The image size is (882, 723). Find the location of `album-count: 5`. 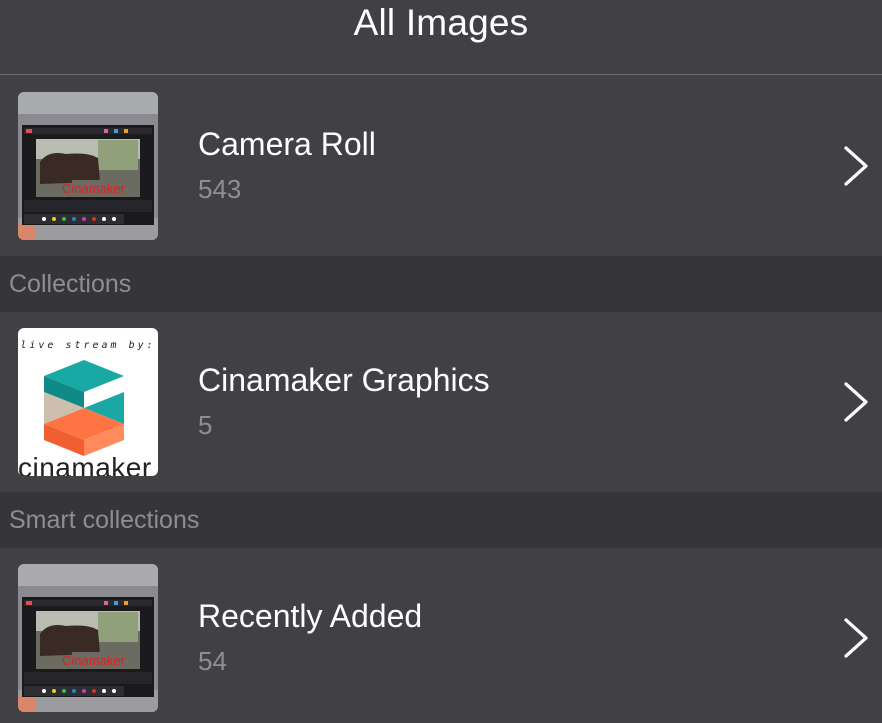

album-count: 5 is located at coordinates (205, 425).